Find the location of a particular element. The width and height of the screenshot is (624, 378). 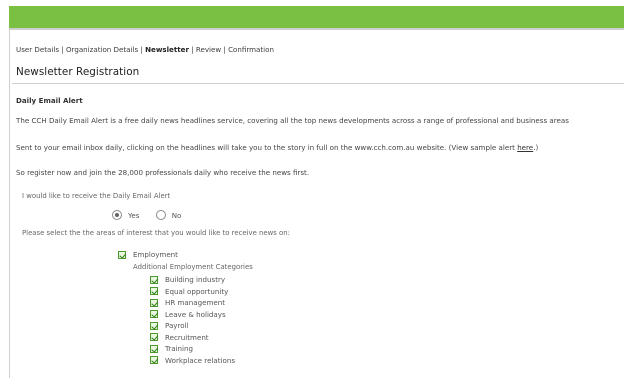

list-item: Workplace relations is located at coordinates (192, 361).